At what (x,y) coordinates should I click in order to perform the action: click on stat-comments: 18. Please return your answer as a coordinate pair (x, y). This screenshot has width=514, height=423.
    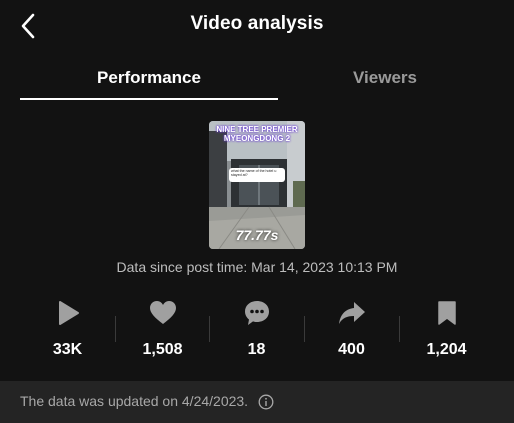
    Looking at the image, I should click on (256, 332).